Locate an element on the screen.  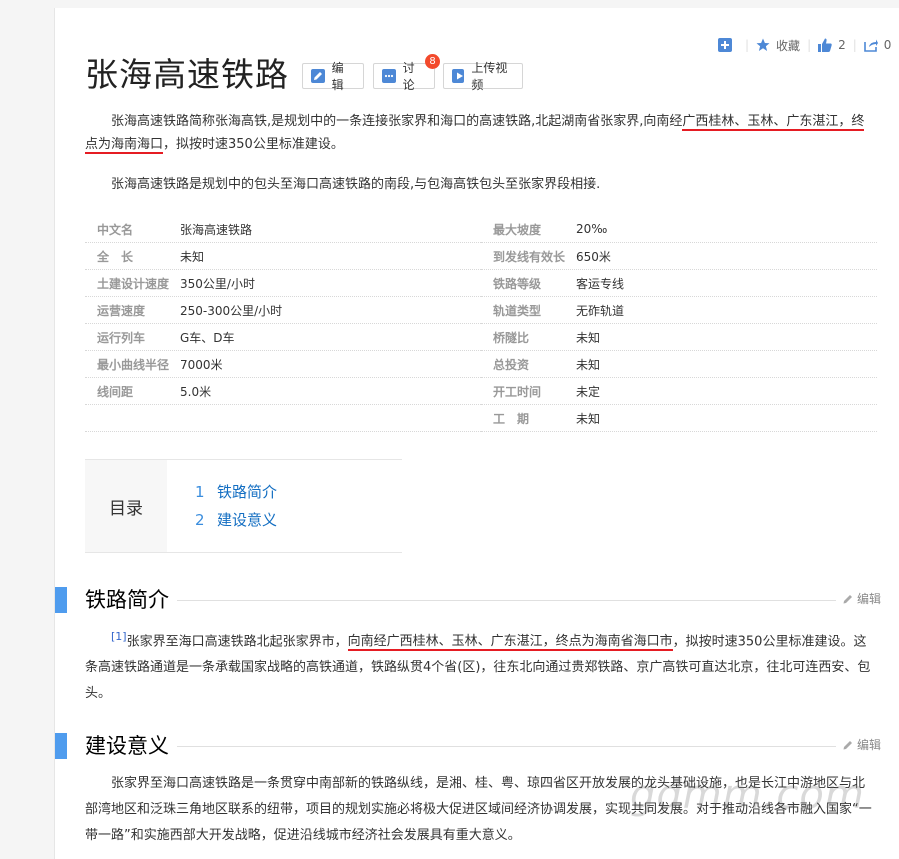
favorite-label: 收藏 is located at coordinates (788, 45).